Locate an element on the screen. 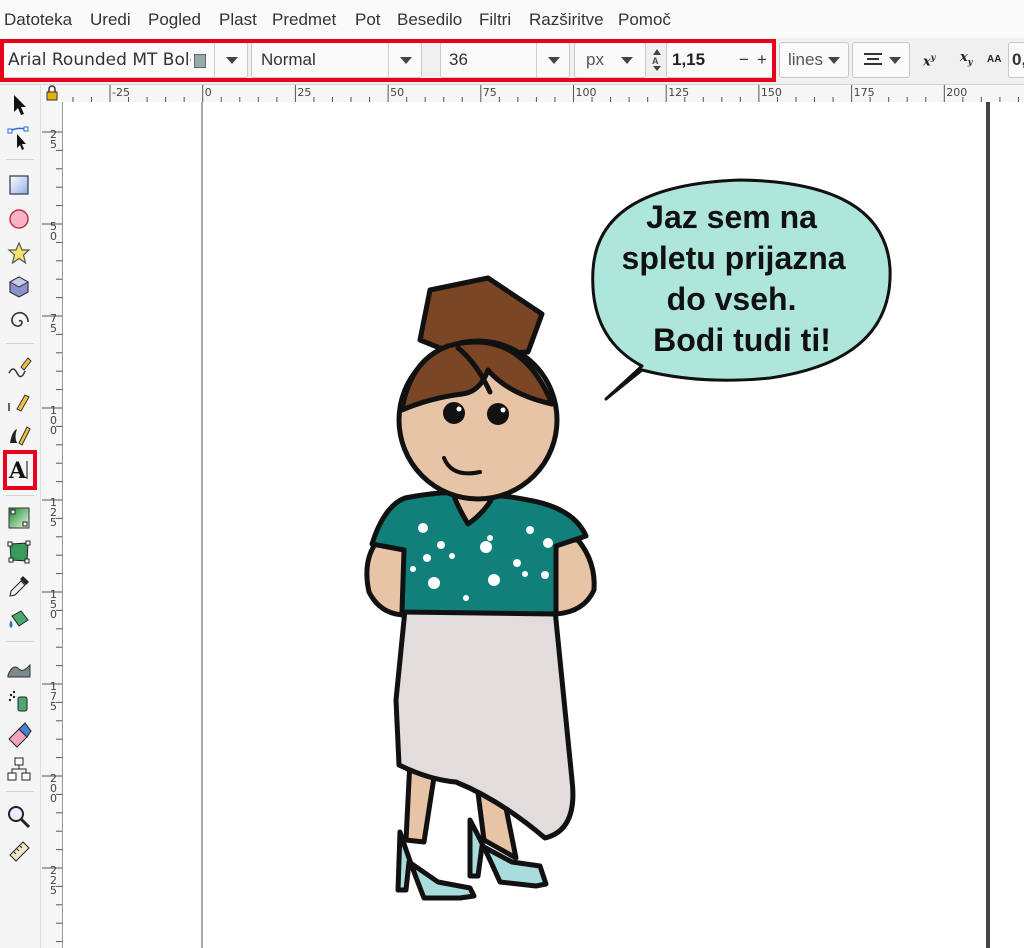 The image size is (1024, 948). gradient-tool-icon is located at coordinates (19, 518).